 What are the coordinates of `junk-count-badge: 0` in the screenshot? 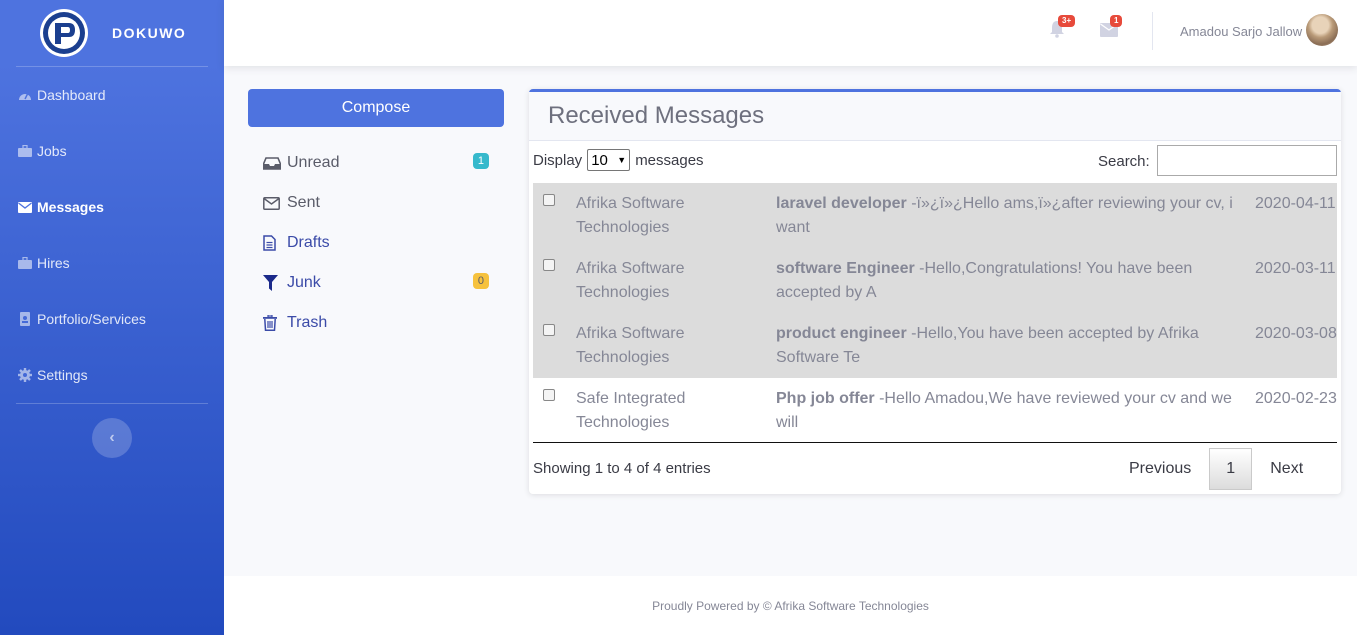 It's located at (480, 281).